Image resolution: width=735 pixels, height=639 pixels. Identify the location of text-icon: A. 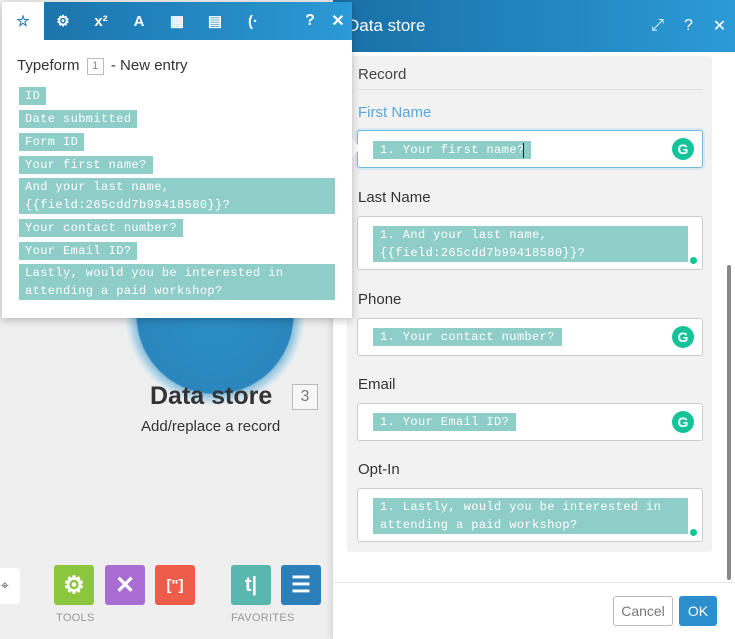
(139, 21).